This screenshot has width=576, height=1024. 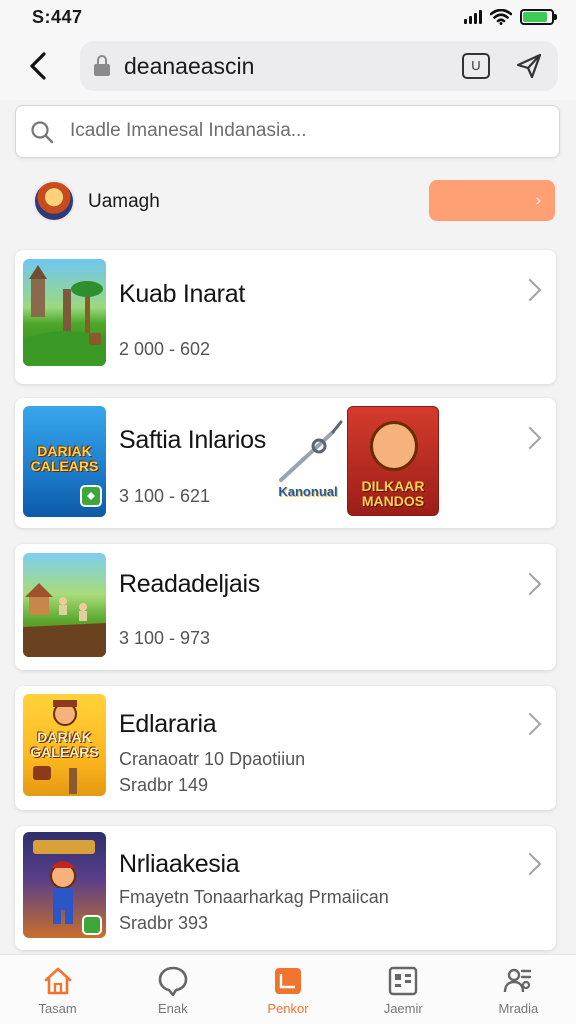 What do you see at coordinates (179, 864) in the screenshot?
I see `card-title: Nrliaakesia` at bounding box center [179, 864].